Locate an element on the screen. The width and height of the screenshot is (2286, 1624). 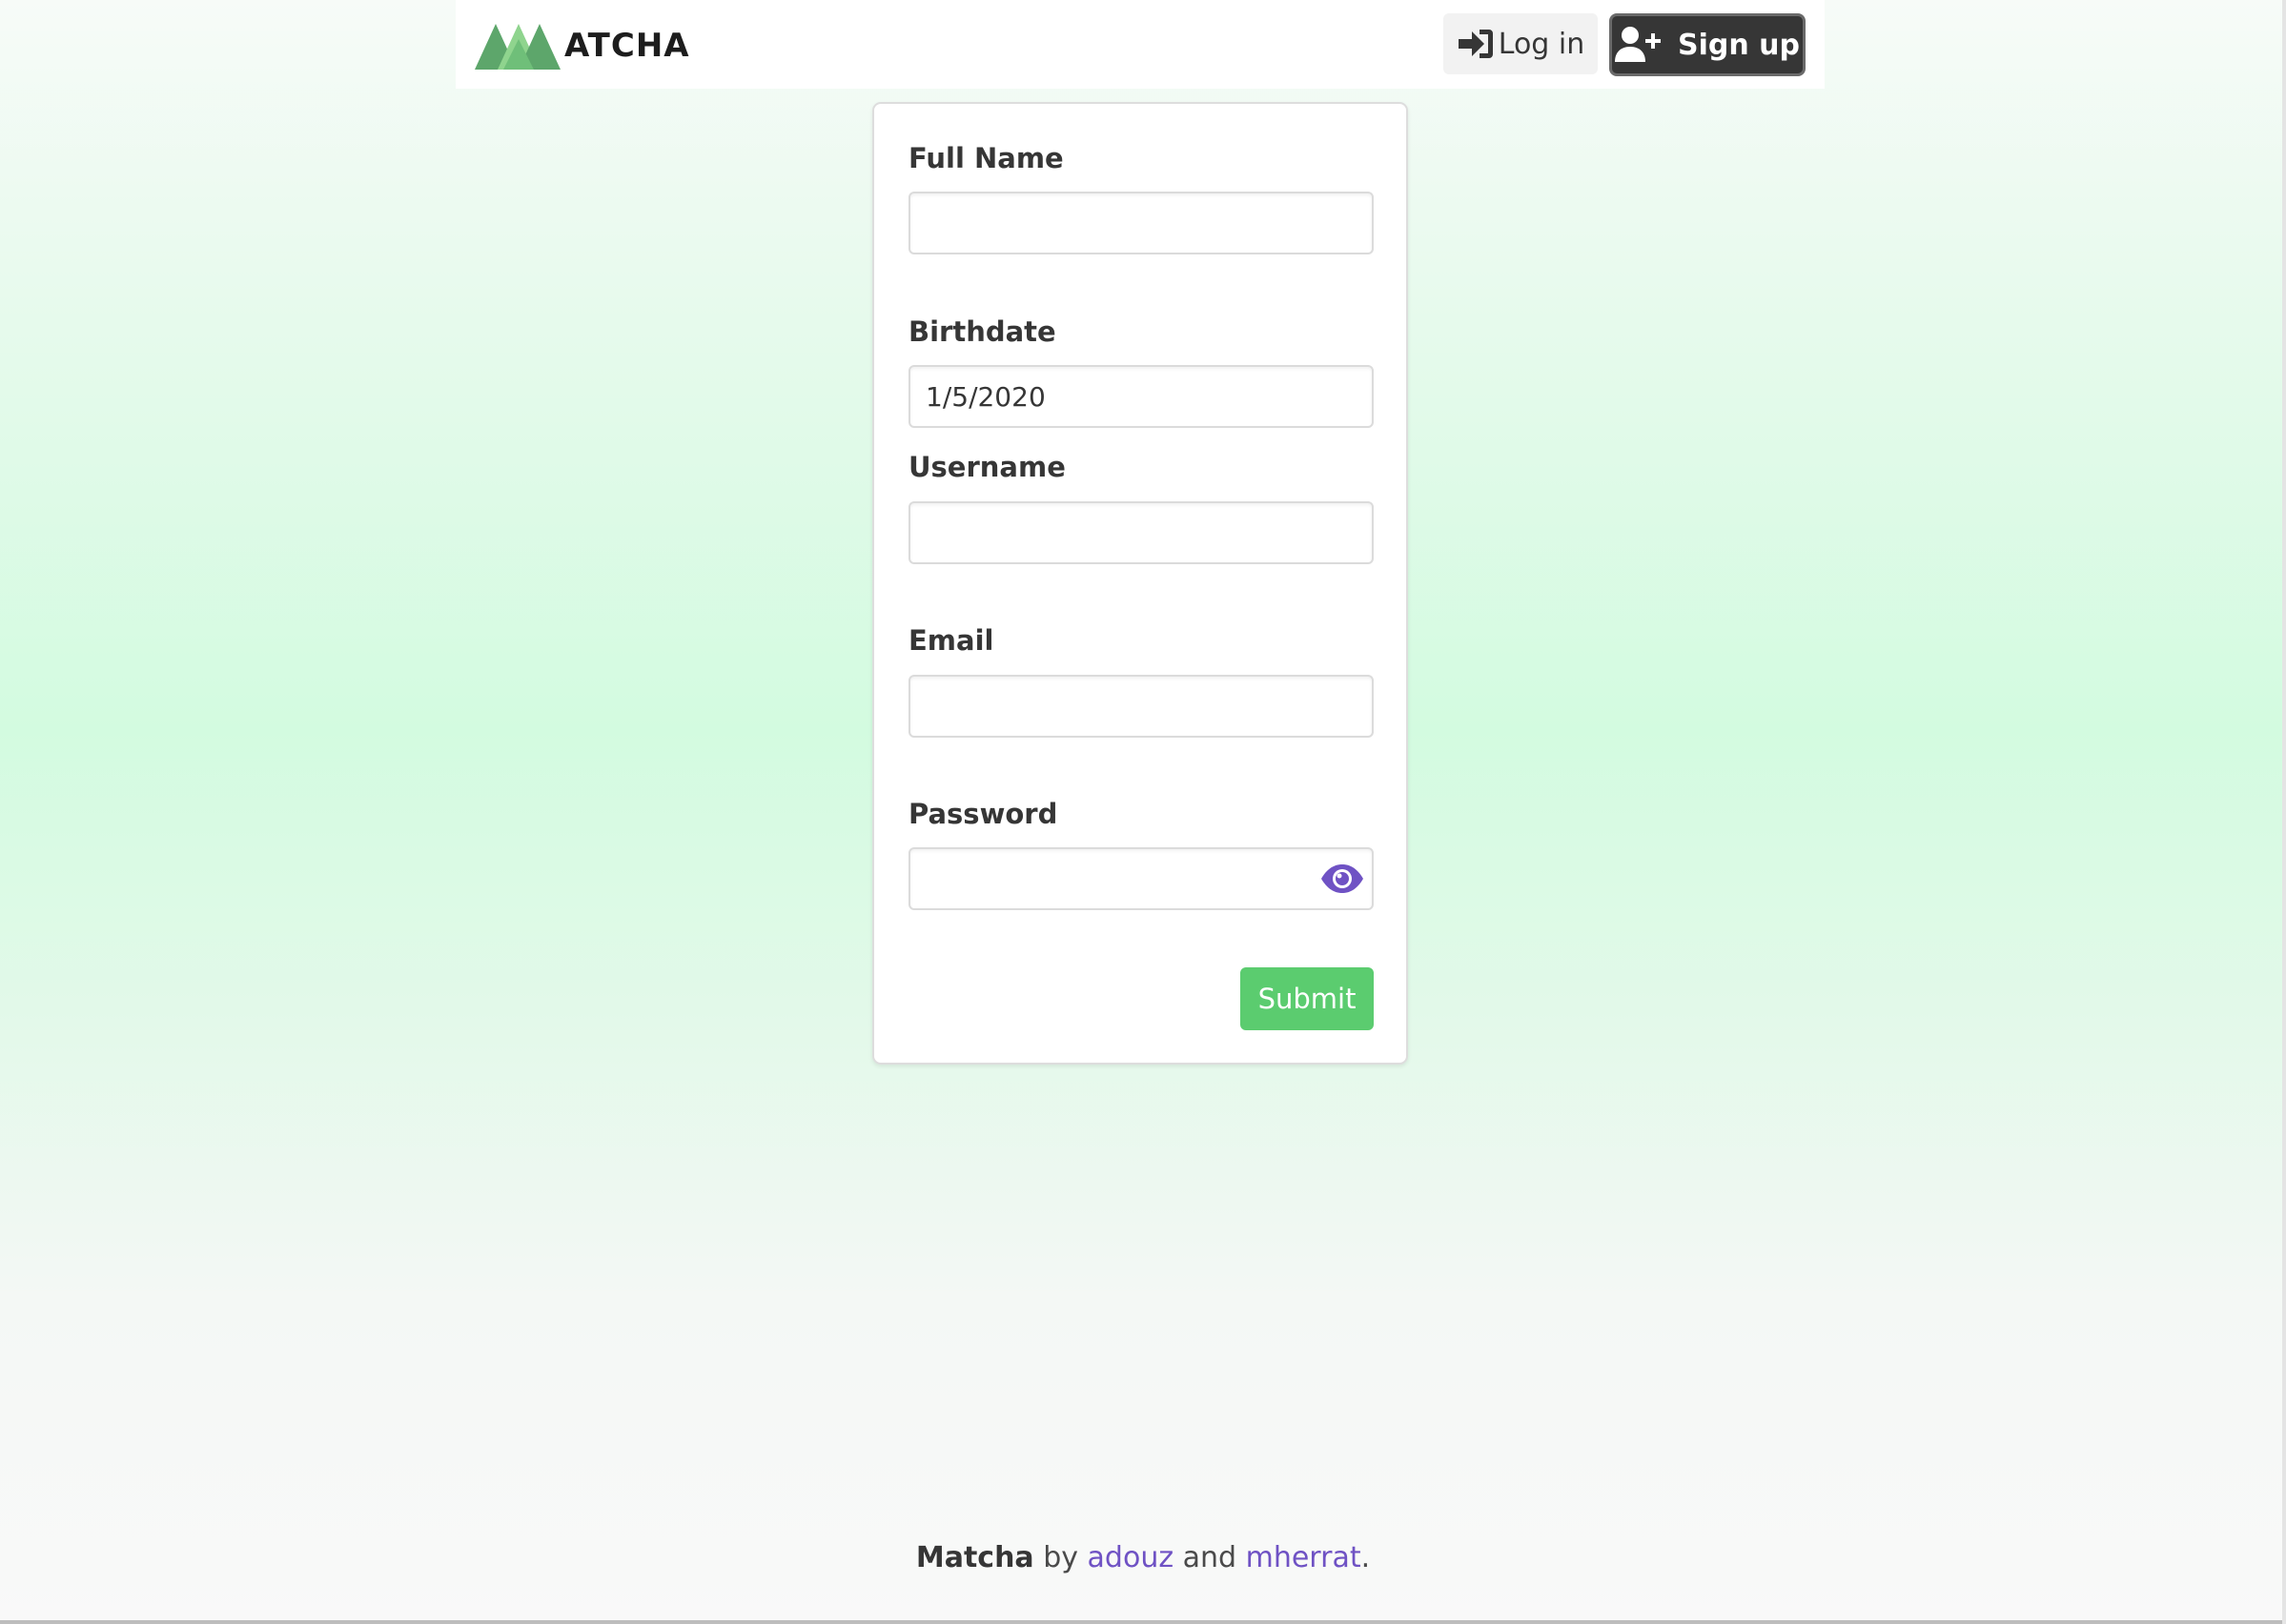
bottom-divider is located at coordinates (1143, 1622).